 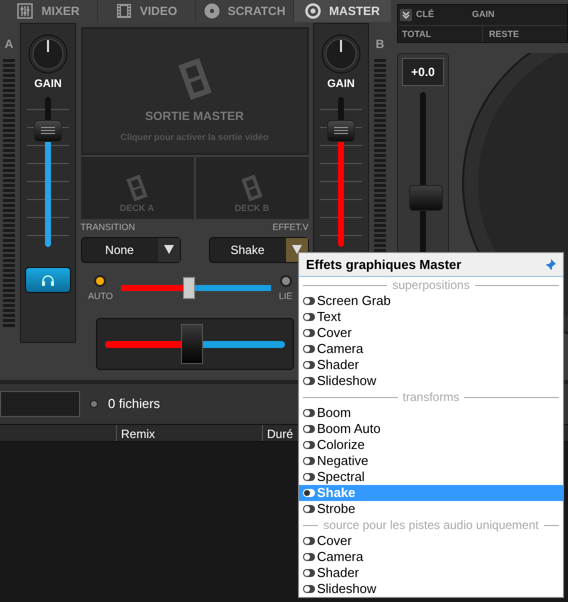 What do you see at coordinates (426, 198) in the screenshot?
I see `pitch-handle` at bounding box center [426, 198].